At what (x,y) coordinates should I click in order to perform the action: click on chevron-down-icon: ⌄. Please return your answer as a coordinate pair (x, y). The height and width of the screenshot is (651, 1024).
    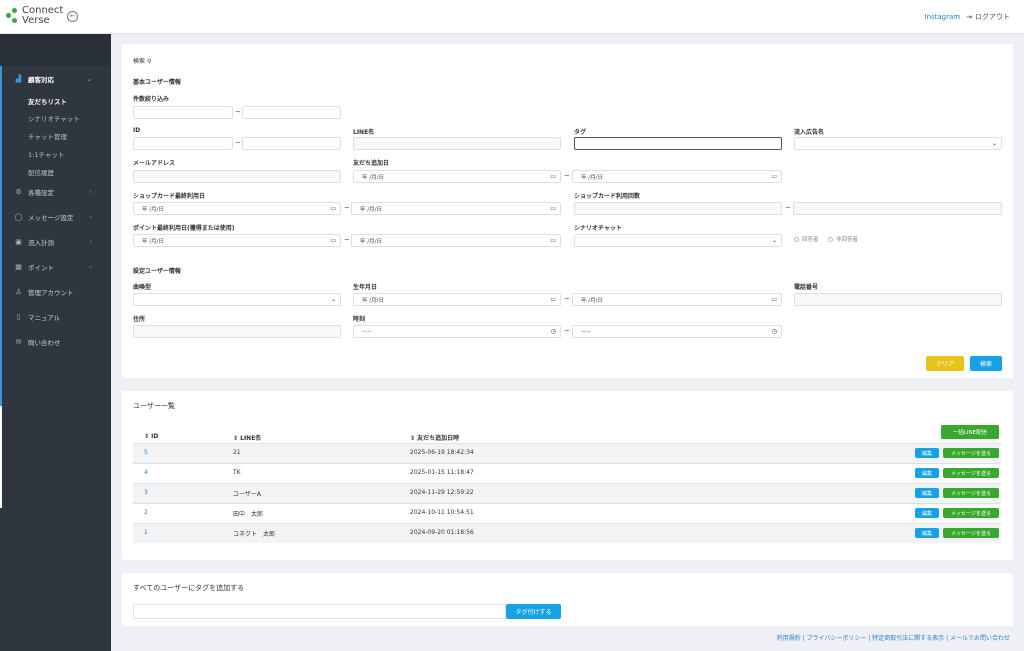
    Looking at the image, I should click on (333, 299).